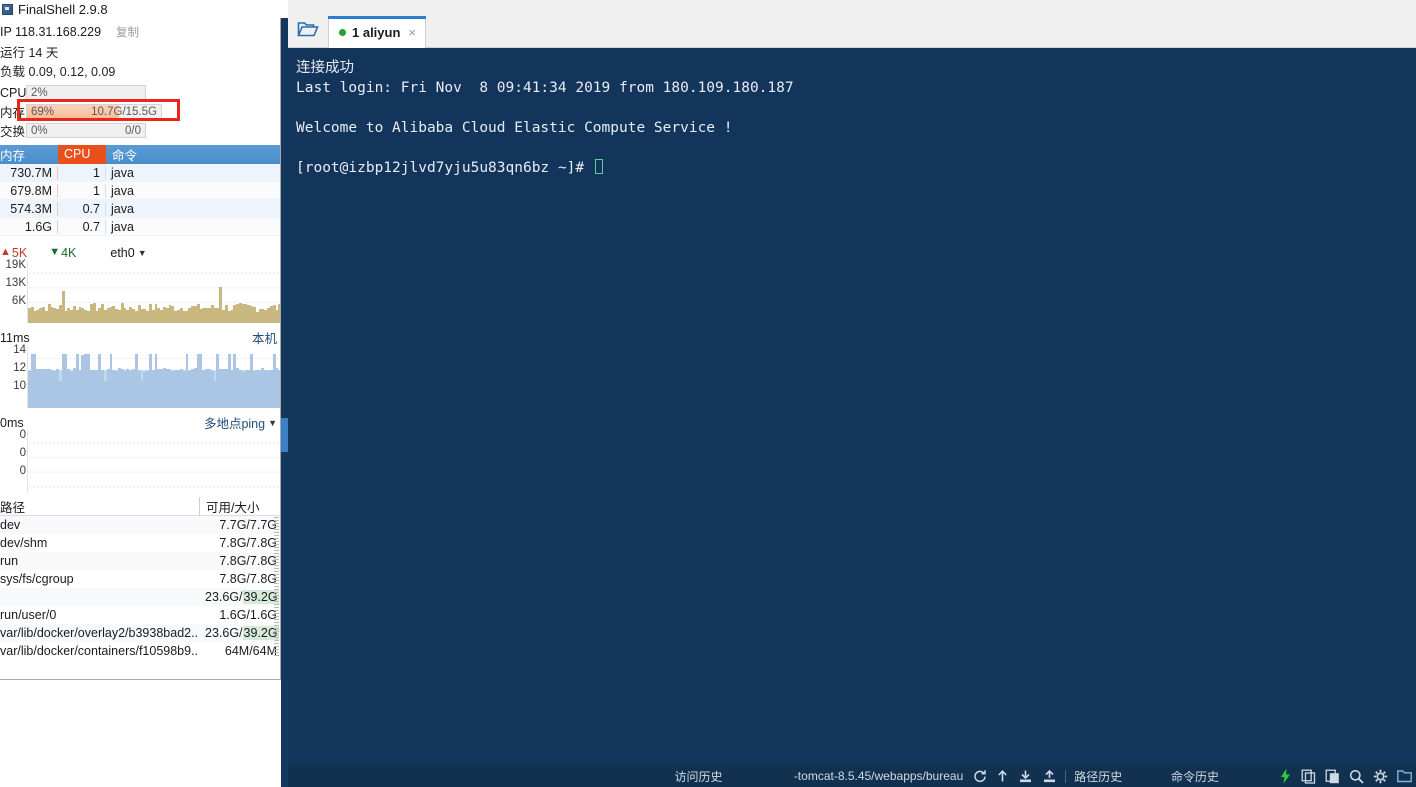  What do you see at coordinates (140, 173) in the screenshot?
I see `table-row: 730.7M 1 java` at bounding box center [140, 173].